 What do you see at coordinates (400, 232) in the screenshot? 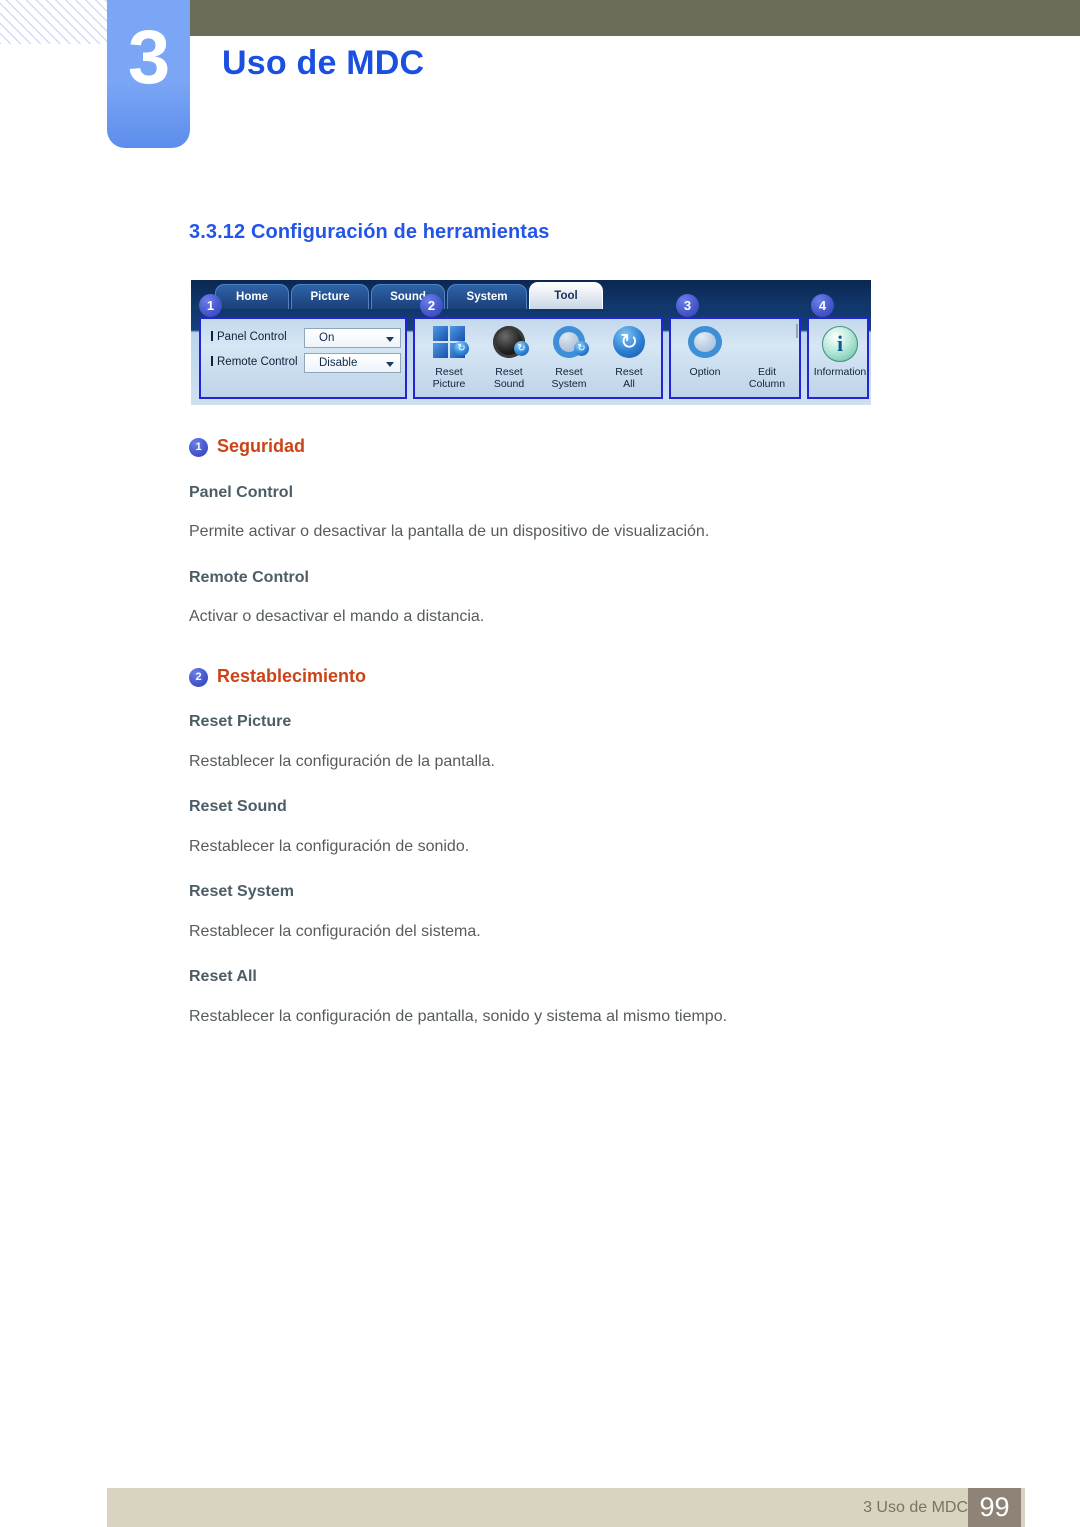
I see `section-title: Configuración de herramientas` at bounding box center [400, 232].